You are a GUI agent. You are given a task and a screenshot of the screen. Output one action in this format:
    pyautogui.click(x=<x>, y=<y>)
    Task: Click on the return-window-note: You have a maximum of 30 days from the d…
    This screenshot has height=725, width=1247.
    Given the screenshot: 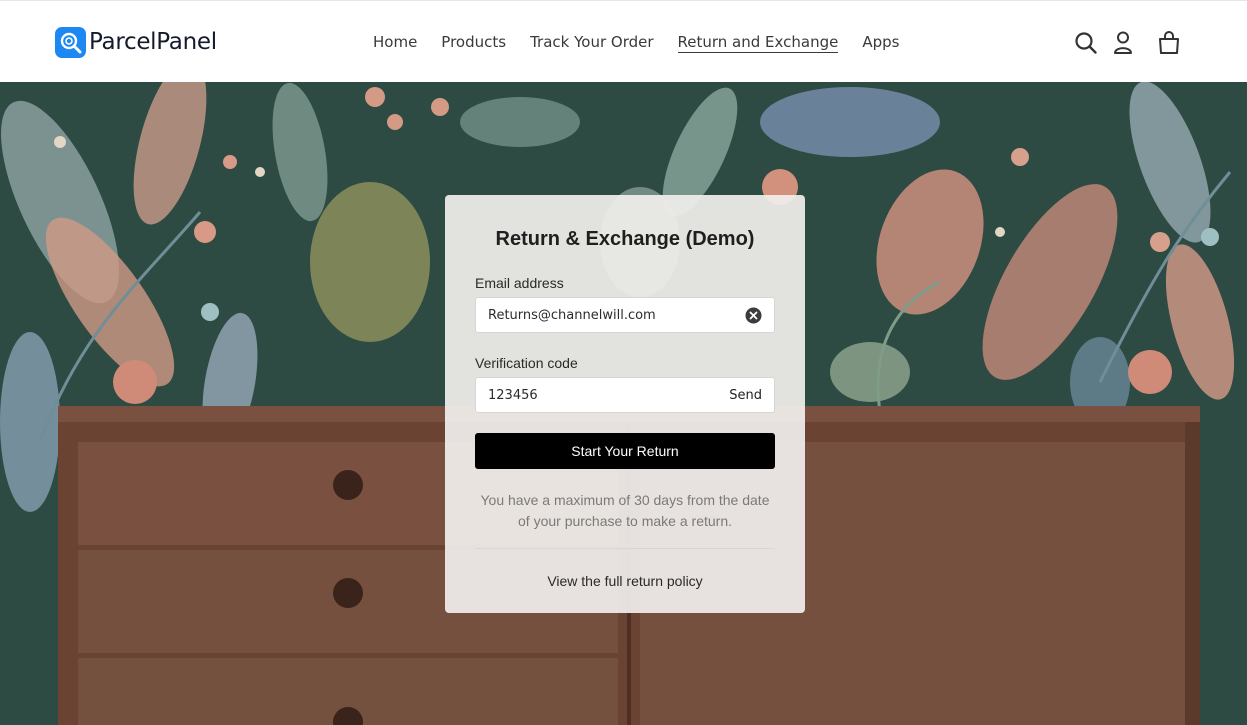 What is the action you would take?
    pyautogui.click(x=625, y=510)
    